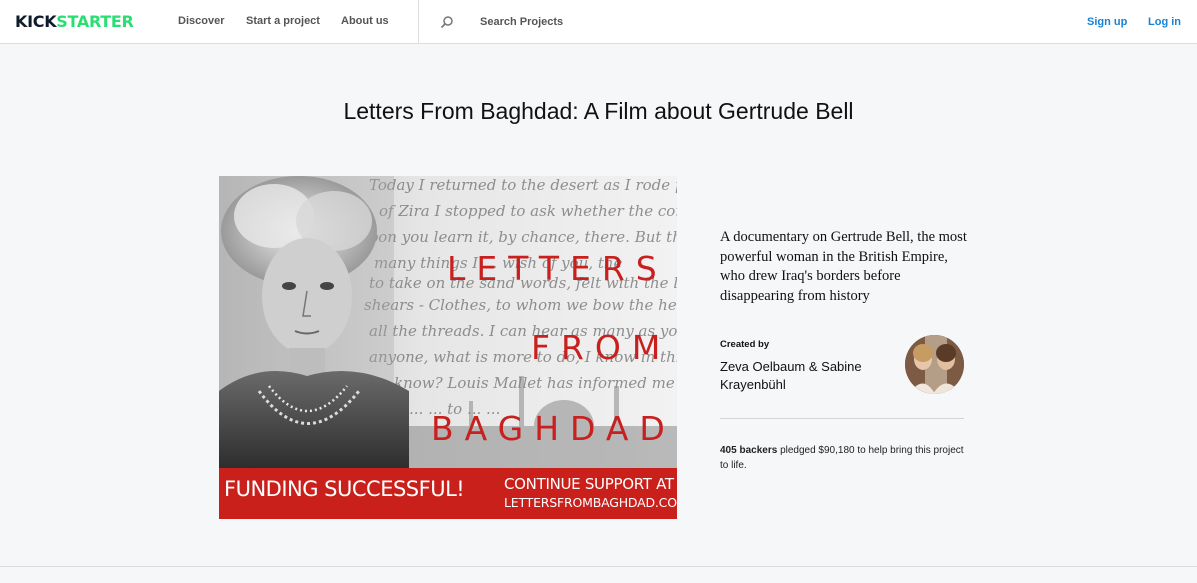  Describe the element at coordinates (447, 22) in the screenshot. I see `search-icon` at that location.